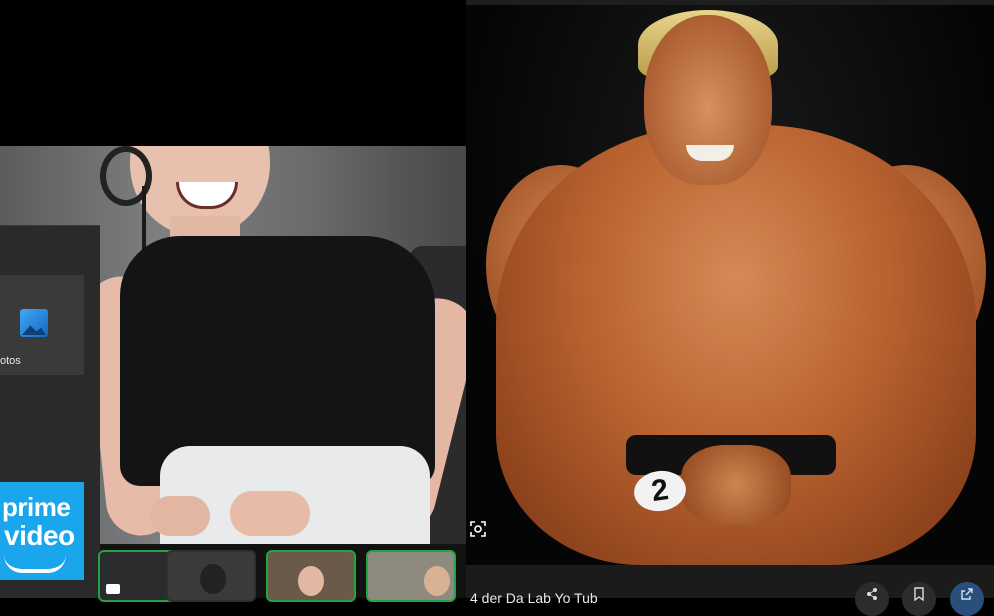  Describe the element at coordinates (233, 73) in the screenshot. I see `left-black-area` at that location.